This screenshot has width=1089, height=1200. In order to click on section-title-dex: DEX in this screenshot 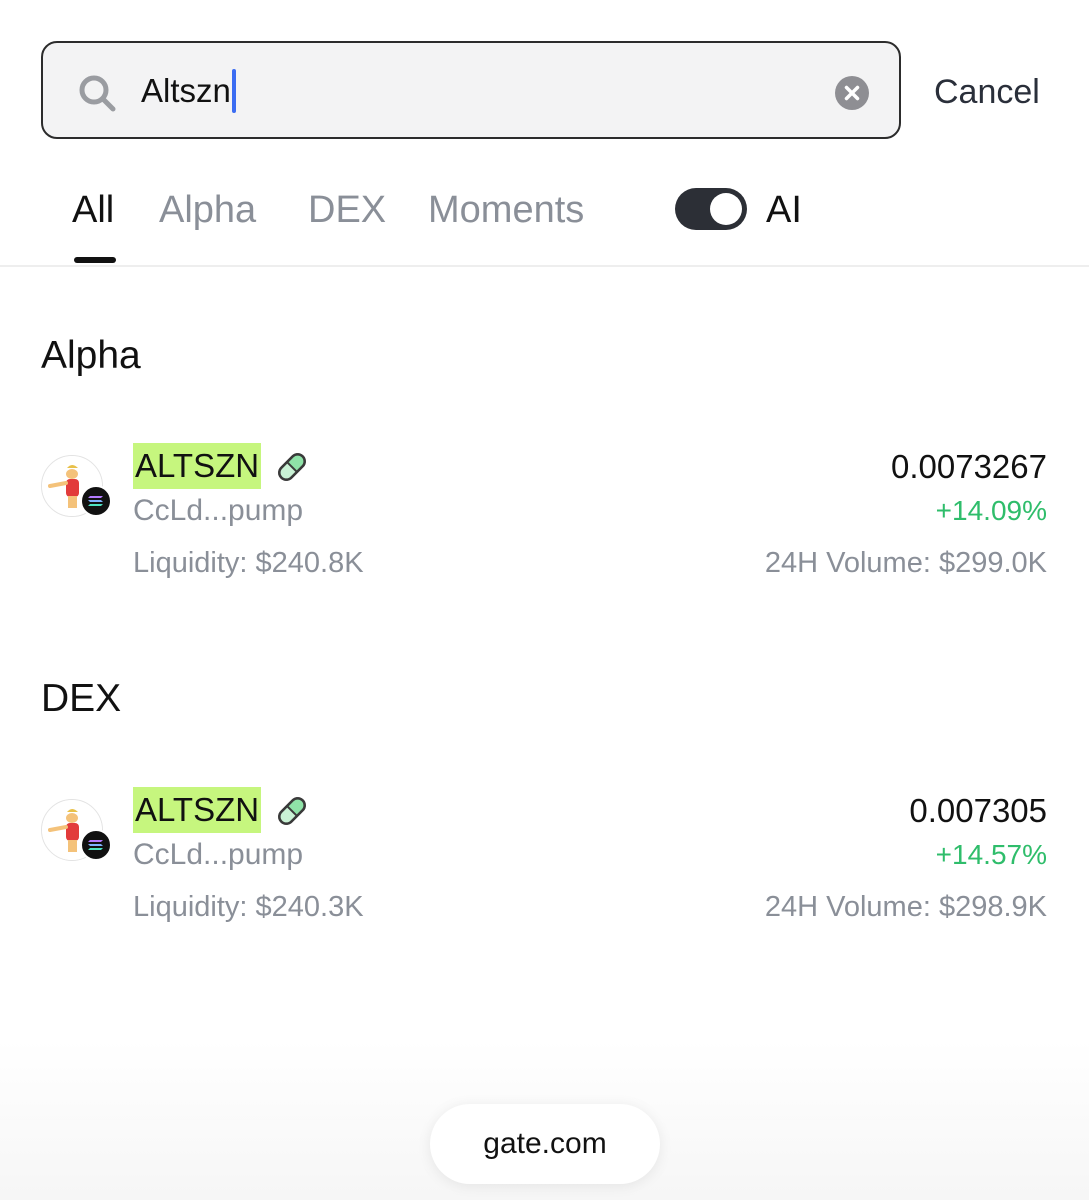, I will do `click(81, 698)`.